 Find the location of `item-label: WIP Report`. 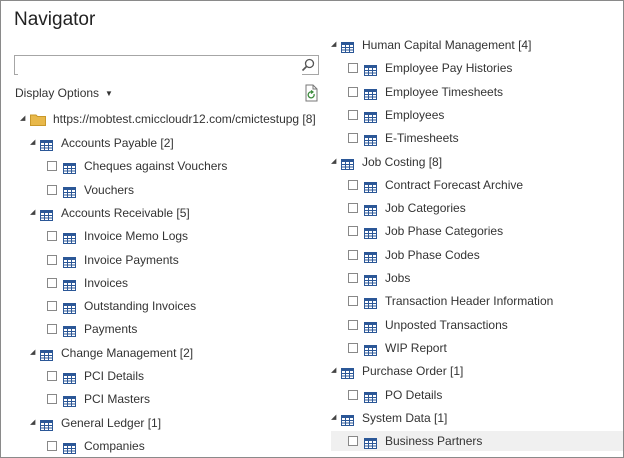

item-label: WIP Report is located at coordinates (416, 347).